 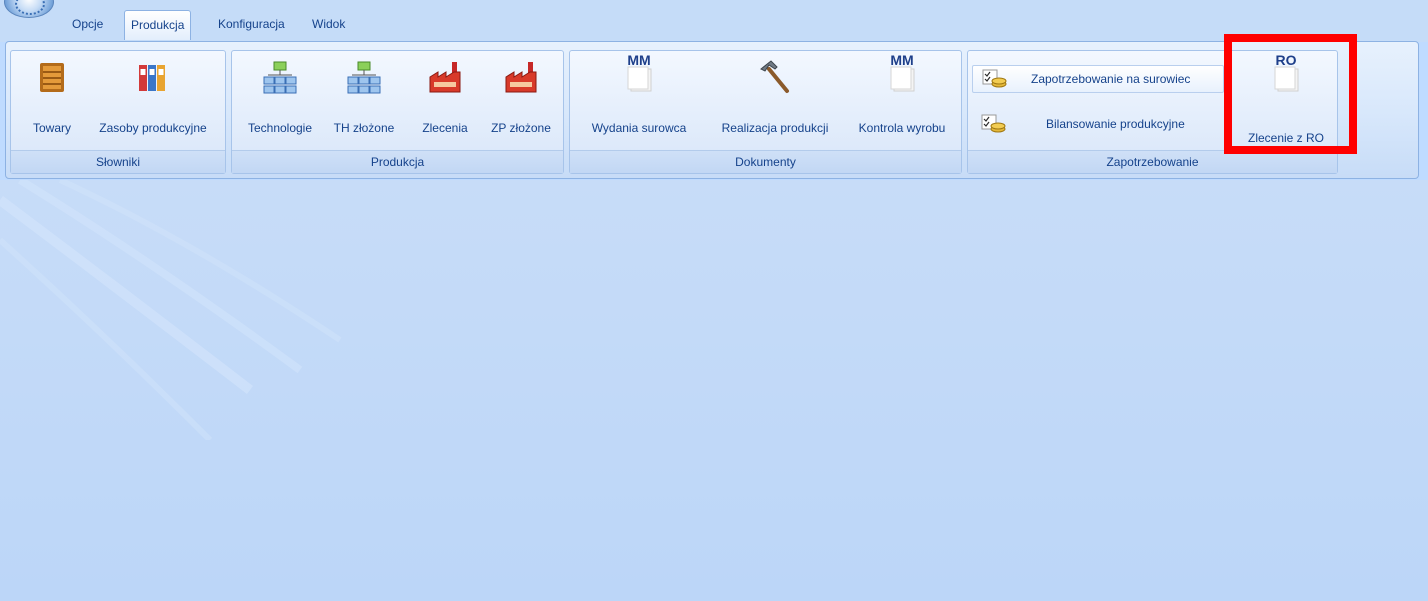 What do you see at coordinates (328, 25) in the screenshot?
I see `tab-widok: Widok` at bounding box center [328, 25].